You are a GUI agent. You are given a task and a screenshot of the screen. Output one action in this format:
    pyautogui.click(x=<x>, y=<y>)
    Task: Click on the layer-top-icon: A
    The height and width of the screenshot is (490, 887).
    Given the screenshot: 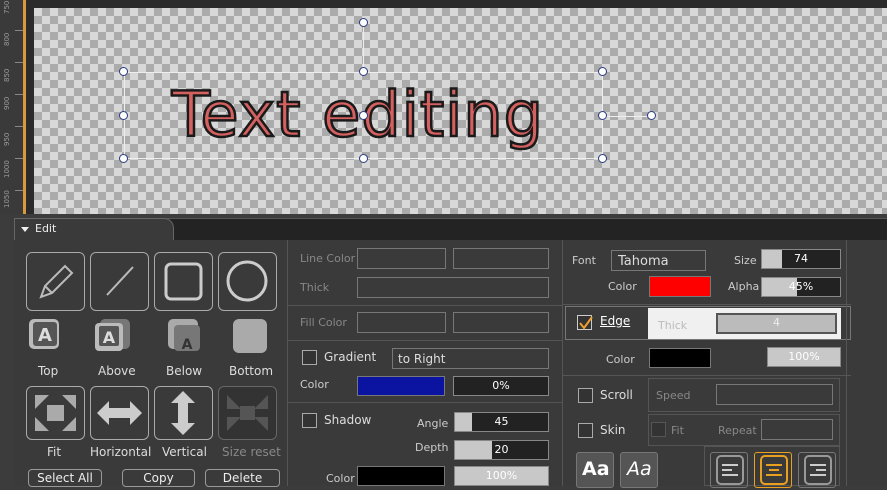 What is the action you would take?
    pyautogui.click(x=46, y=336)
    